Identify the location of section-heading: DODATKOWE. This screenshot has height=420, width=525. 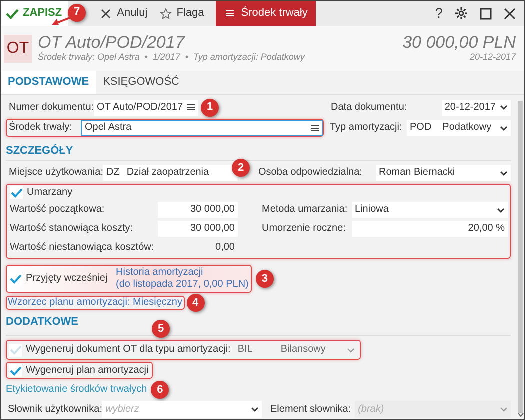
(42, 323).